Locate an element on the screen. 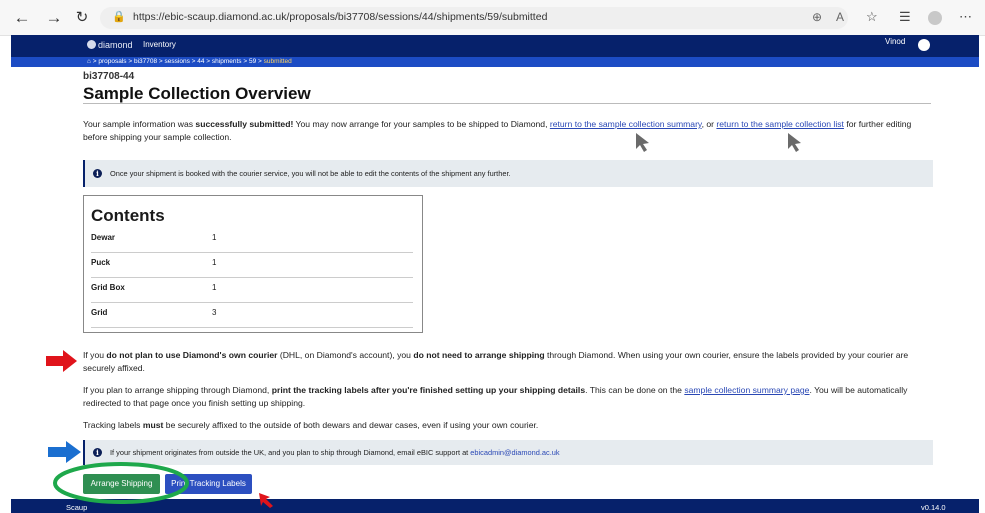  blue-arrow-icon is located at coordinates (64, 452).